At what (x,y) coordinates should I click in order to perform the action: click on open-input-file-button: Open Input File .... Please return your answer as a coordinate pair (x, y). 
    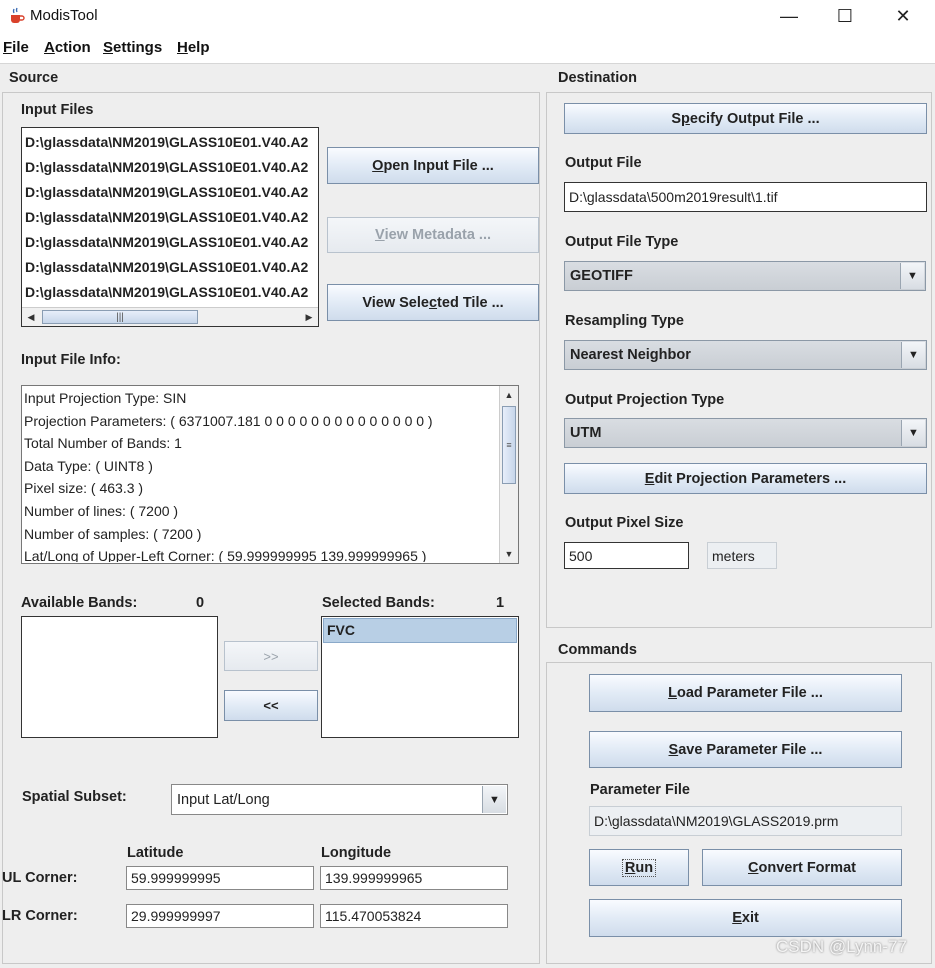
    Looking at the image, I should click on (433, 165).